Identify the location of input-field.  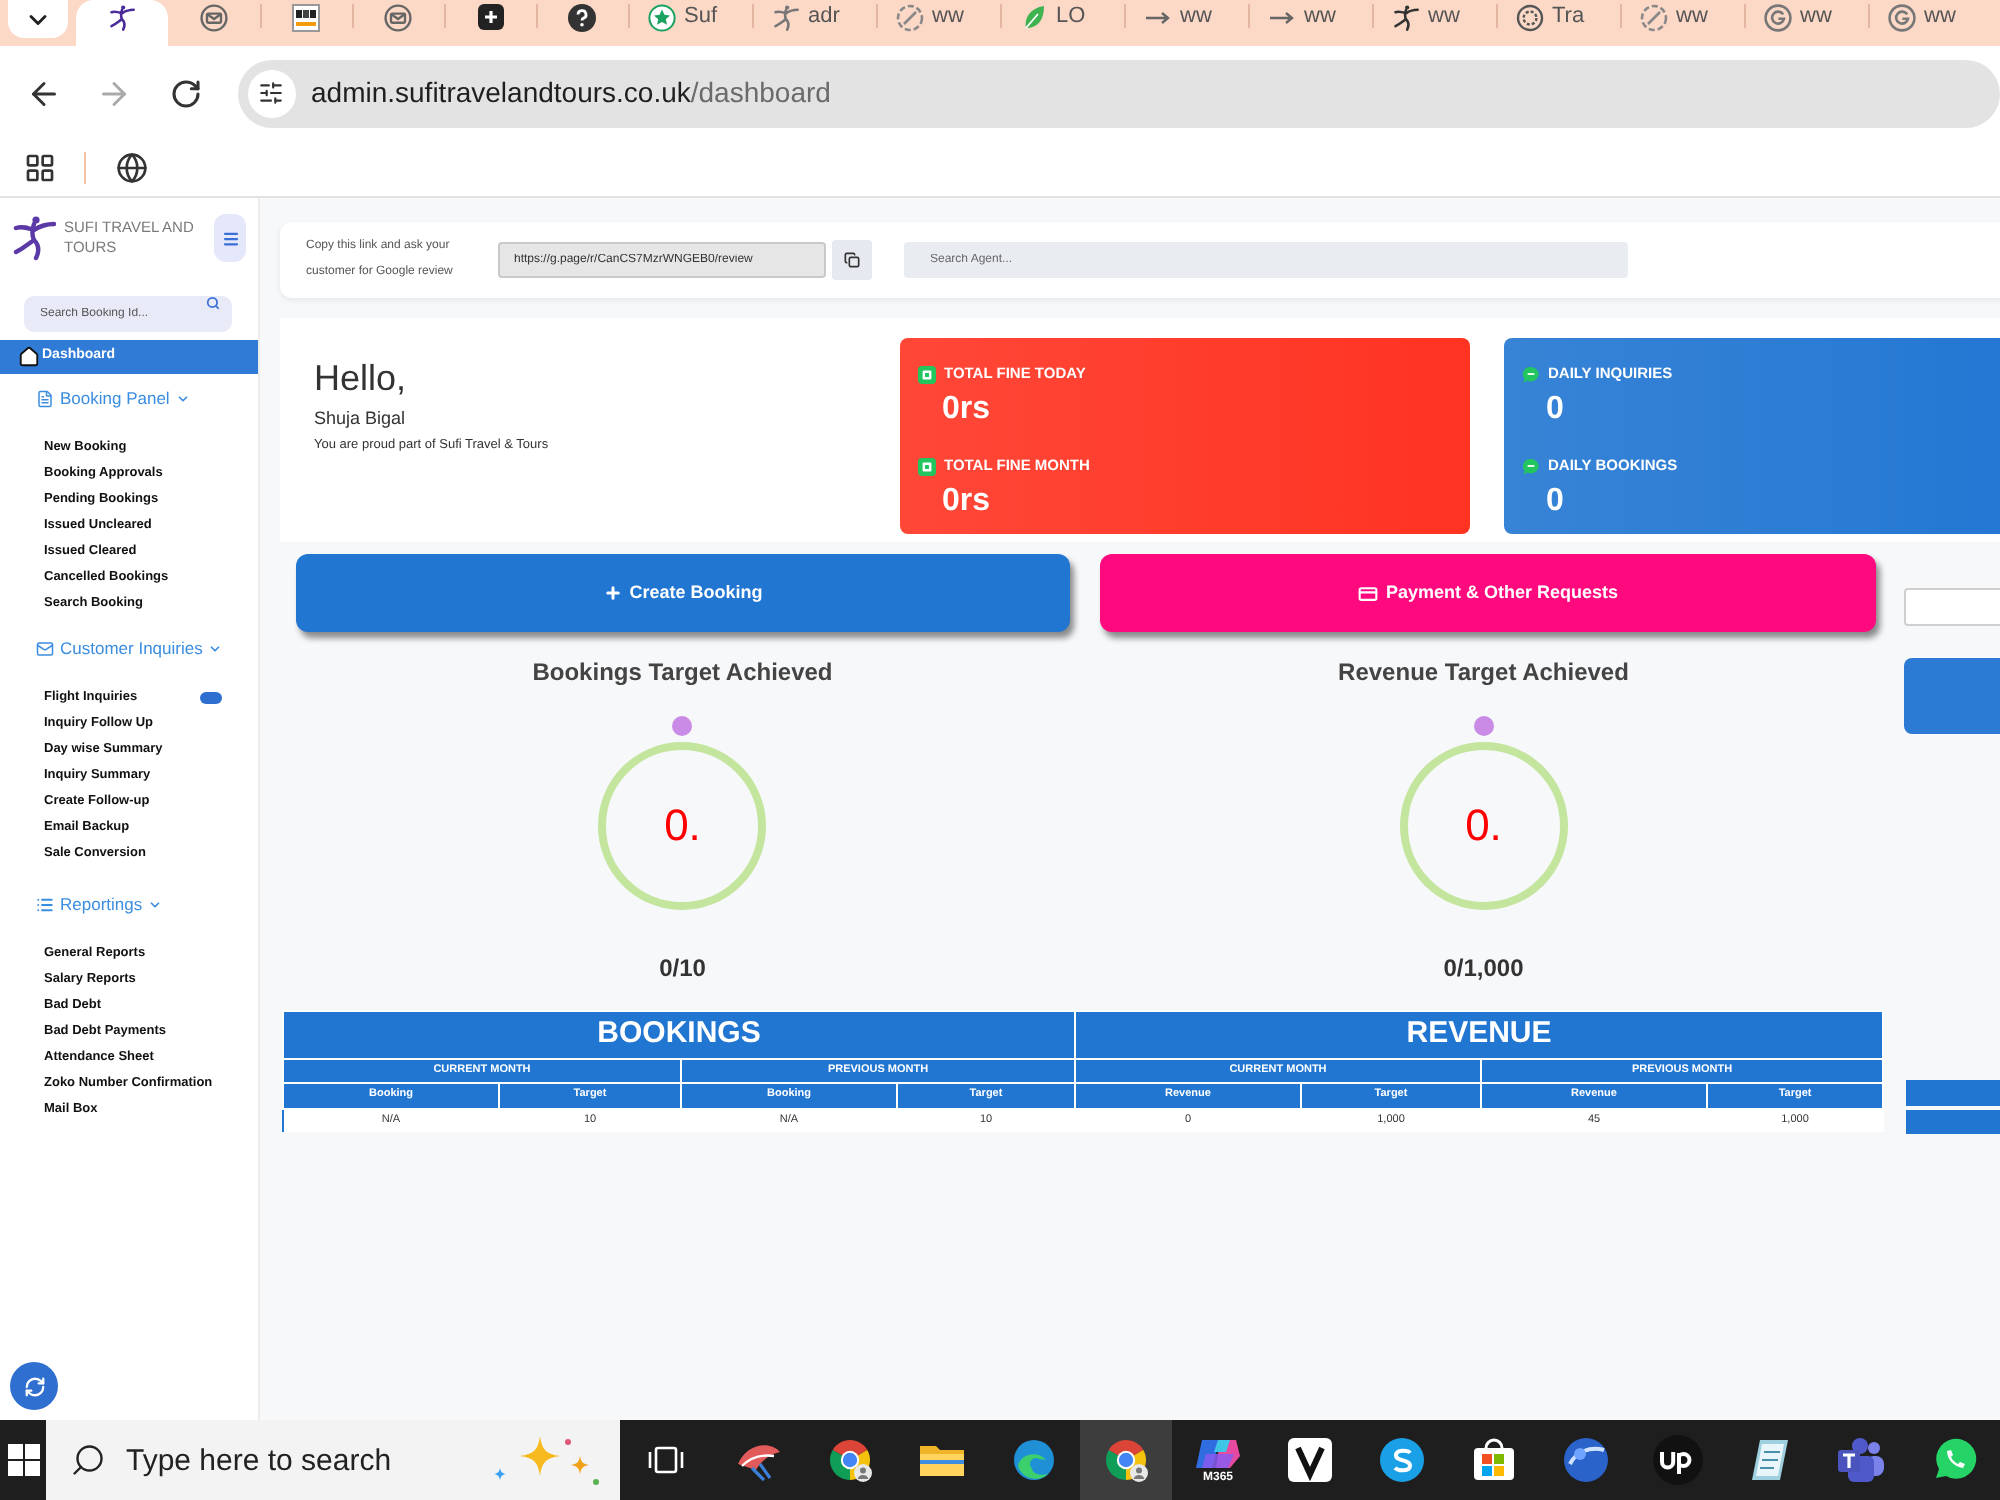
(1952, 607).